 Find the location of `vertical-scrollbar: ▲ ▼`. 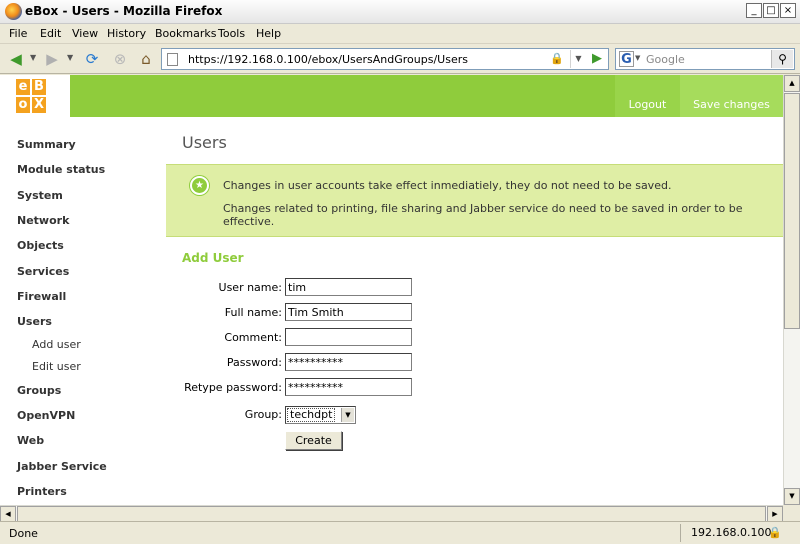

vertical-scrollbar: ▲ ▼ is located at coordinates (791, 290).